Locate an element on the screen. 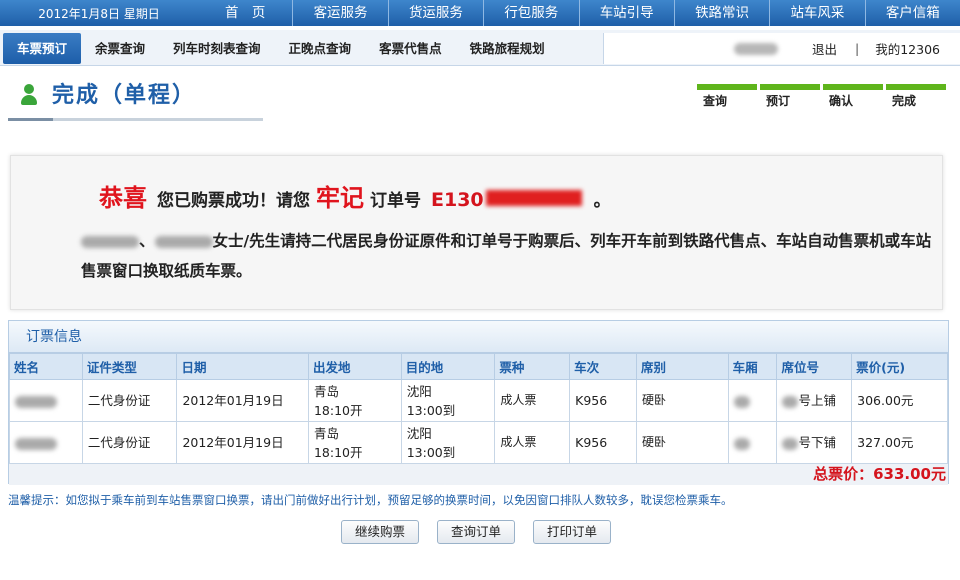 This screenshot has width=960, height=580. current-date: 2012年1月8日 星期日 is located at coordinates (99, 13).